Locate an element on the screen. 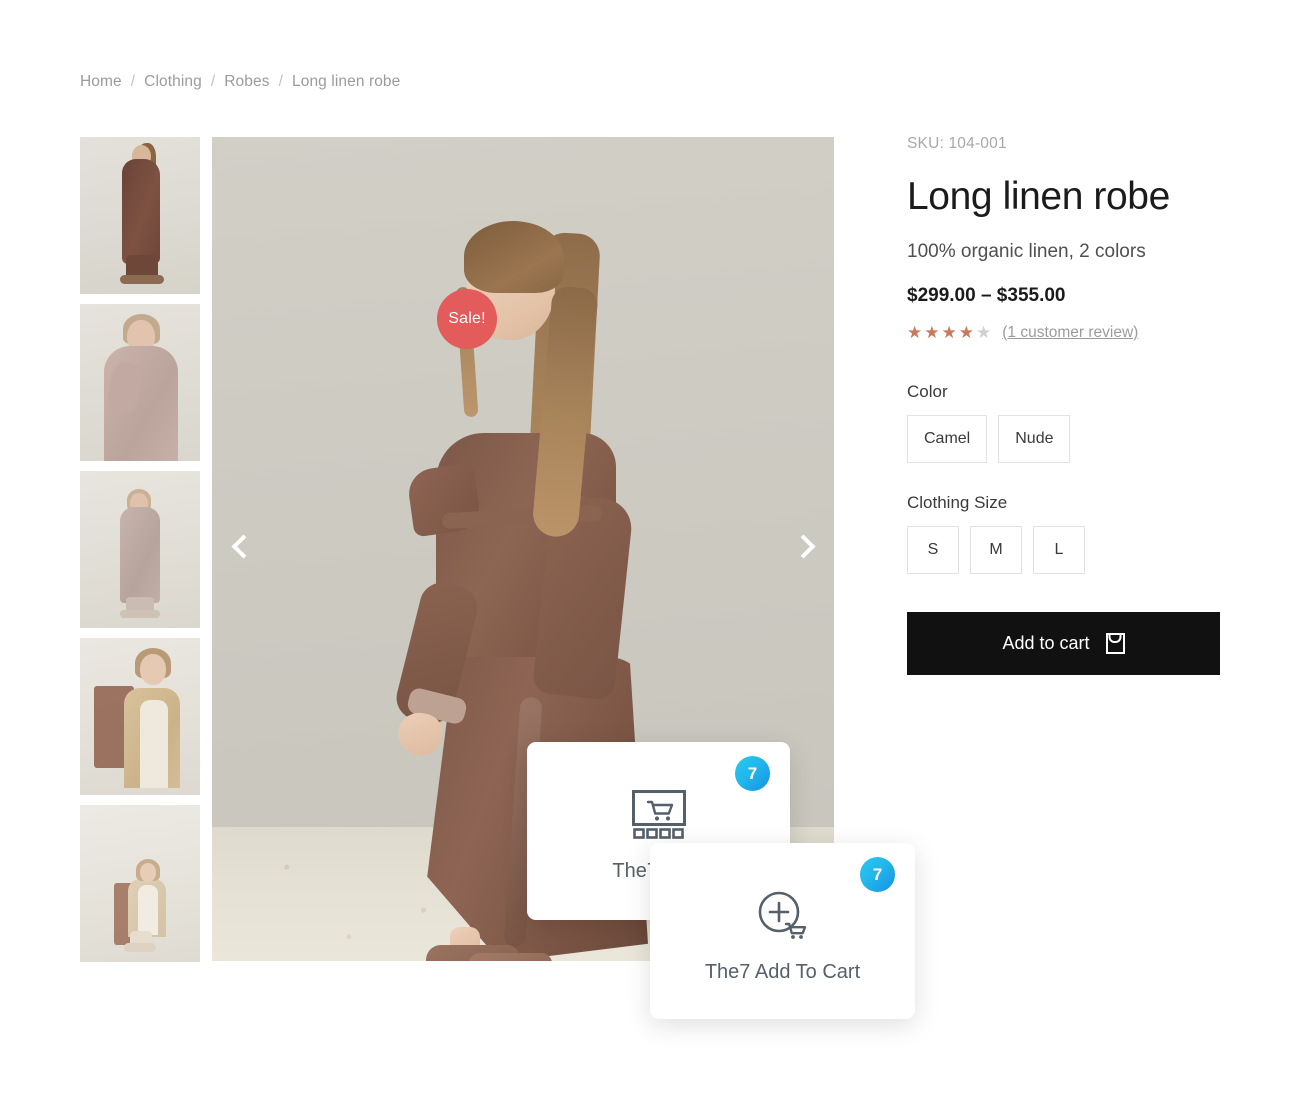 The width and height of the screenshot is (1300, 1100). color-option-nude: Nude is located at coordinates (1034, 438).